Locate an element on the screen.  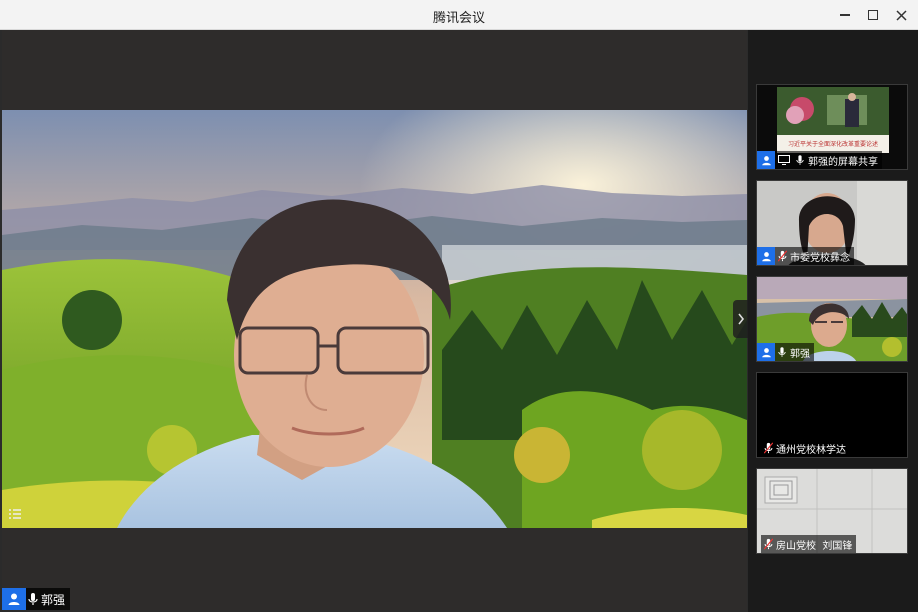
tile-label: 房山党校 刘国锋 is located at coordinates (809, 544).